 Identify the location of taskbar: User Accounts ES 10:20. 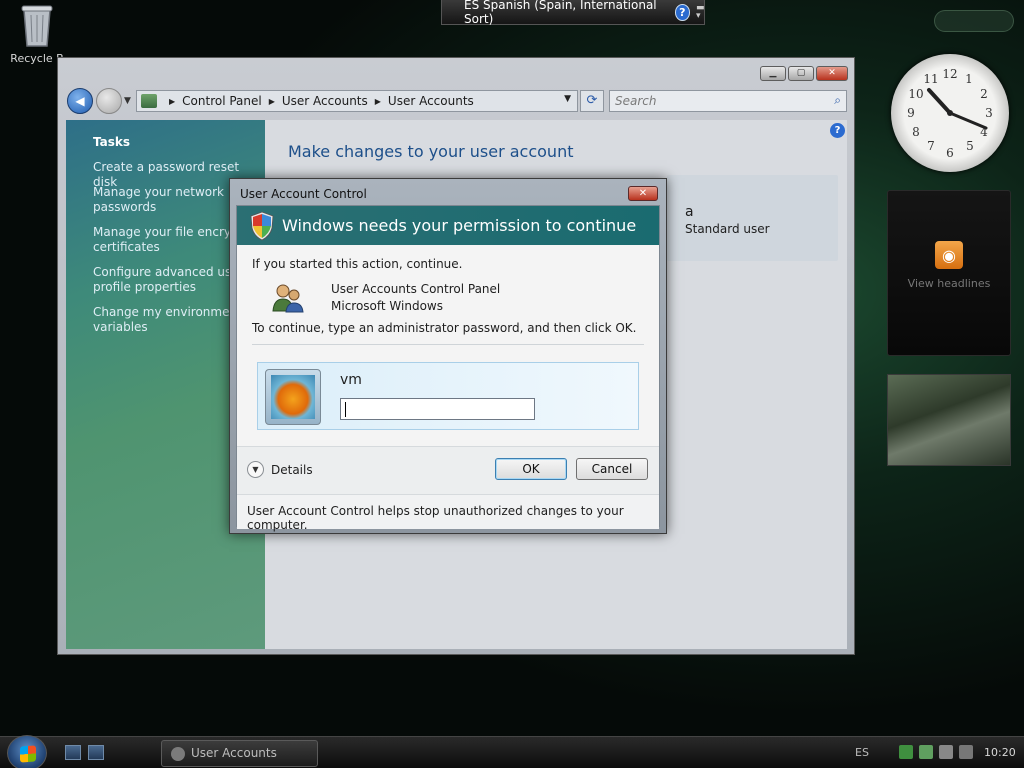
(512, 751).